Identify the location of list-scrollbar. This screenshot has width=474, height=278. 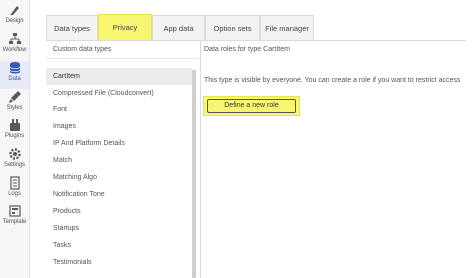
(194, 174).